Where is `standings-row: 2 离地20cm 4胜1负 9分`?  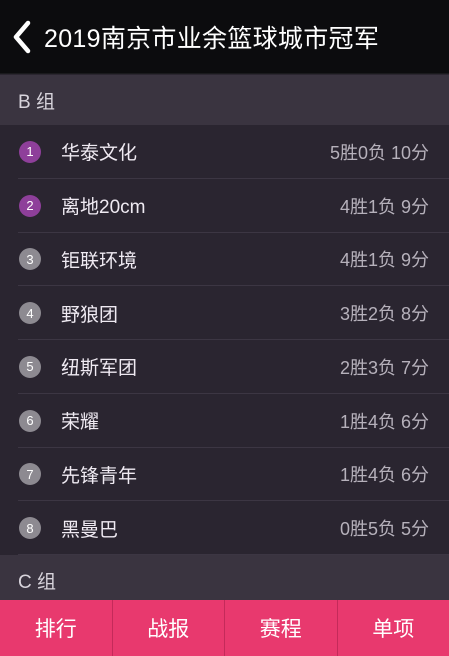
standings-row: 2 离地20cm 4胜1负 9分 is located at coordinates (224, 205).